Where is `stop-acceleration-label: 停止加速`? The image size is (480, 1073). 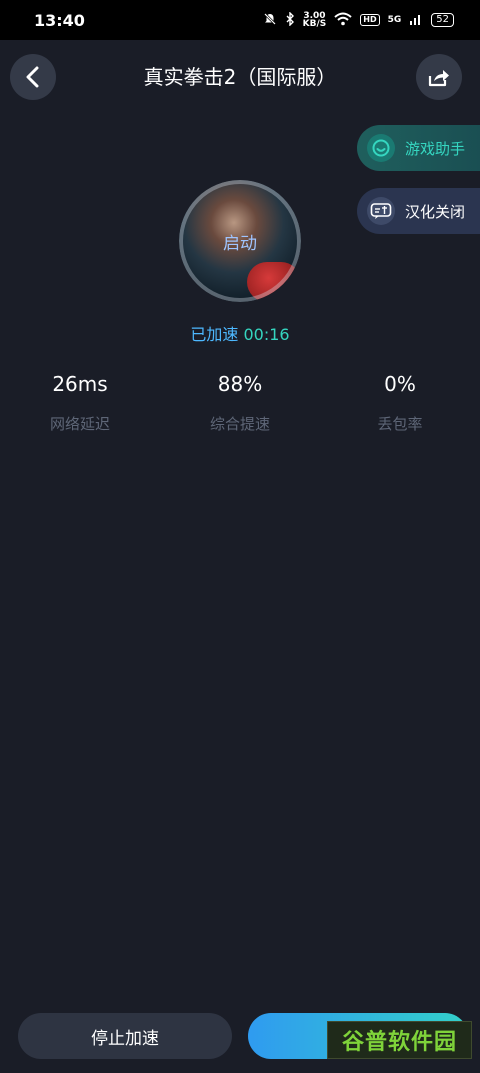
stop-acceleration-label: 停止加速 is located at coordinates (125, 1038).